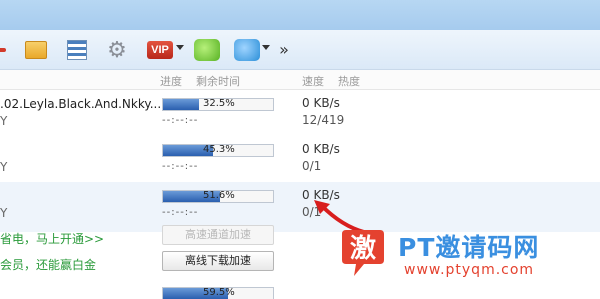 The image size is (600, 299). Describe the element at coordinates (218, 81) in the screenshot. I see `column-remaining: 剩余时间` at that location.